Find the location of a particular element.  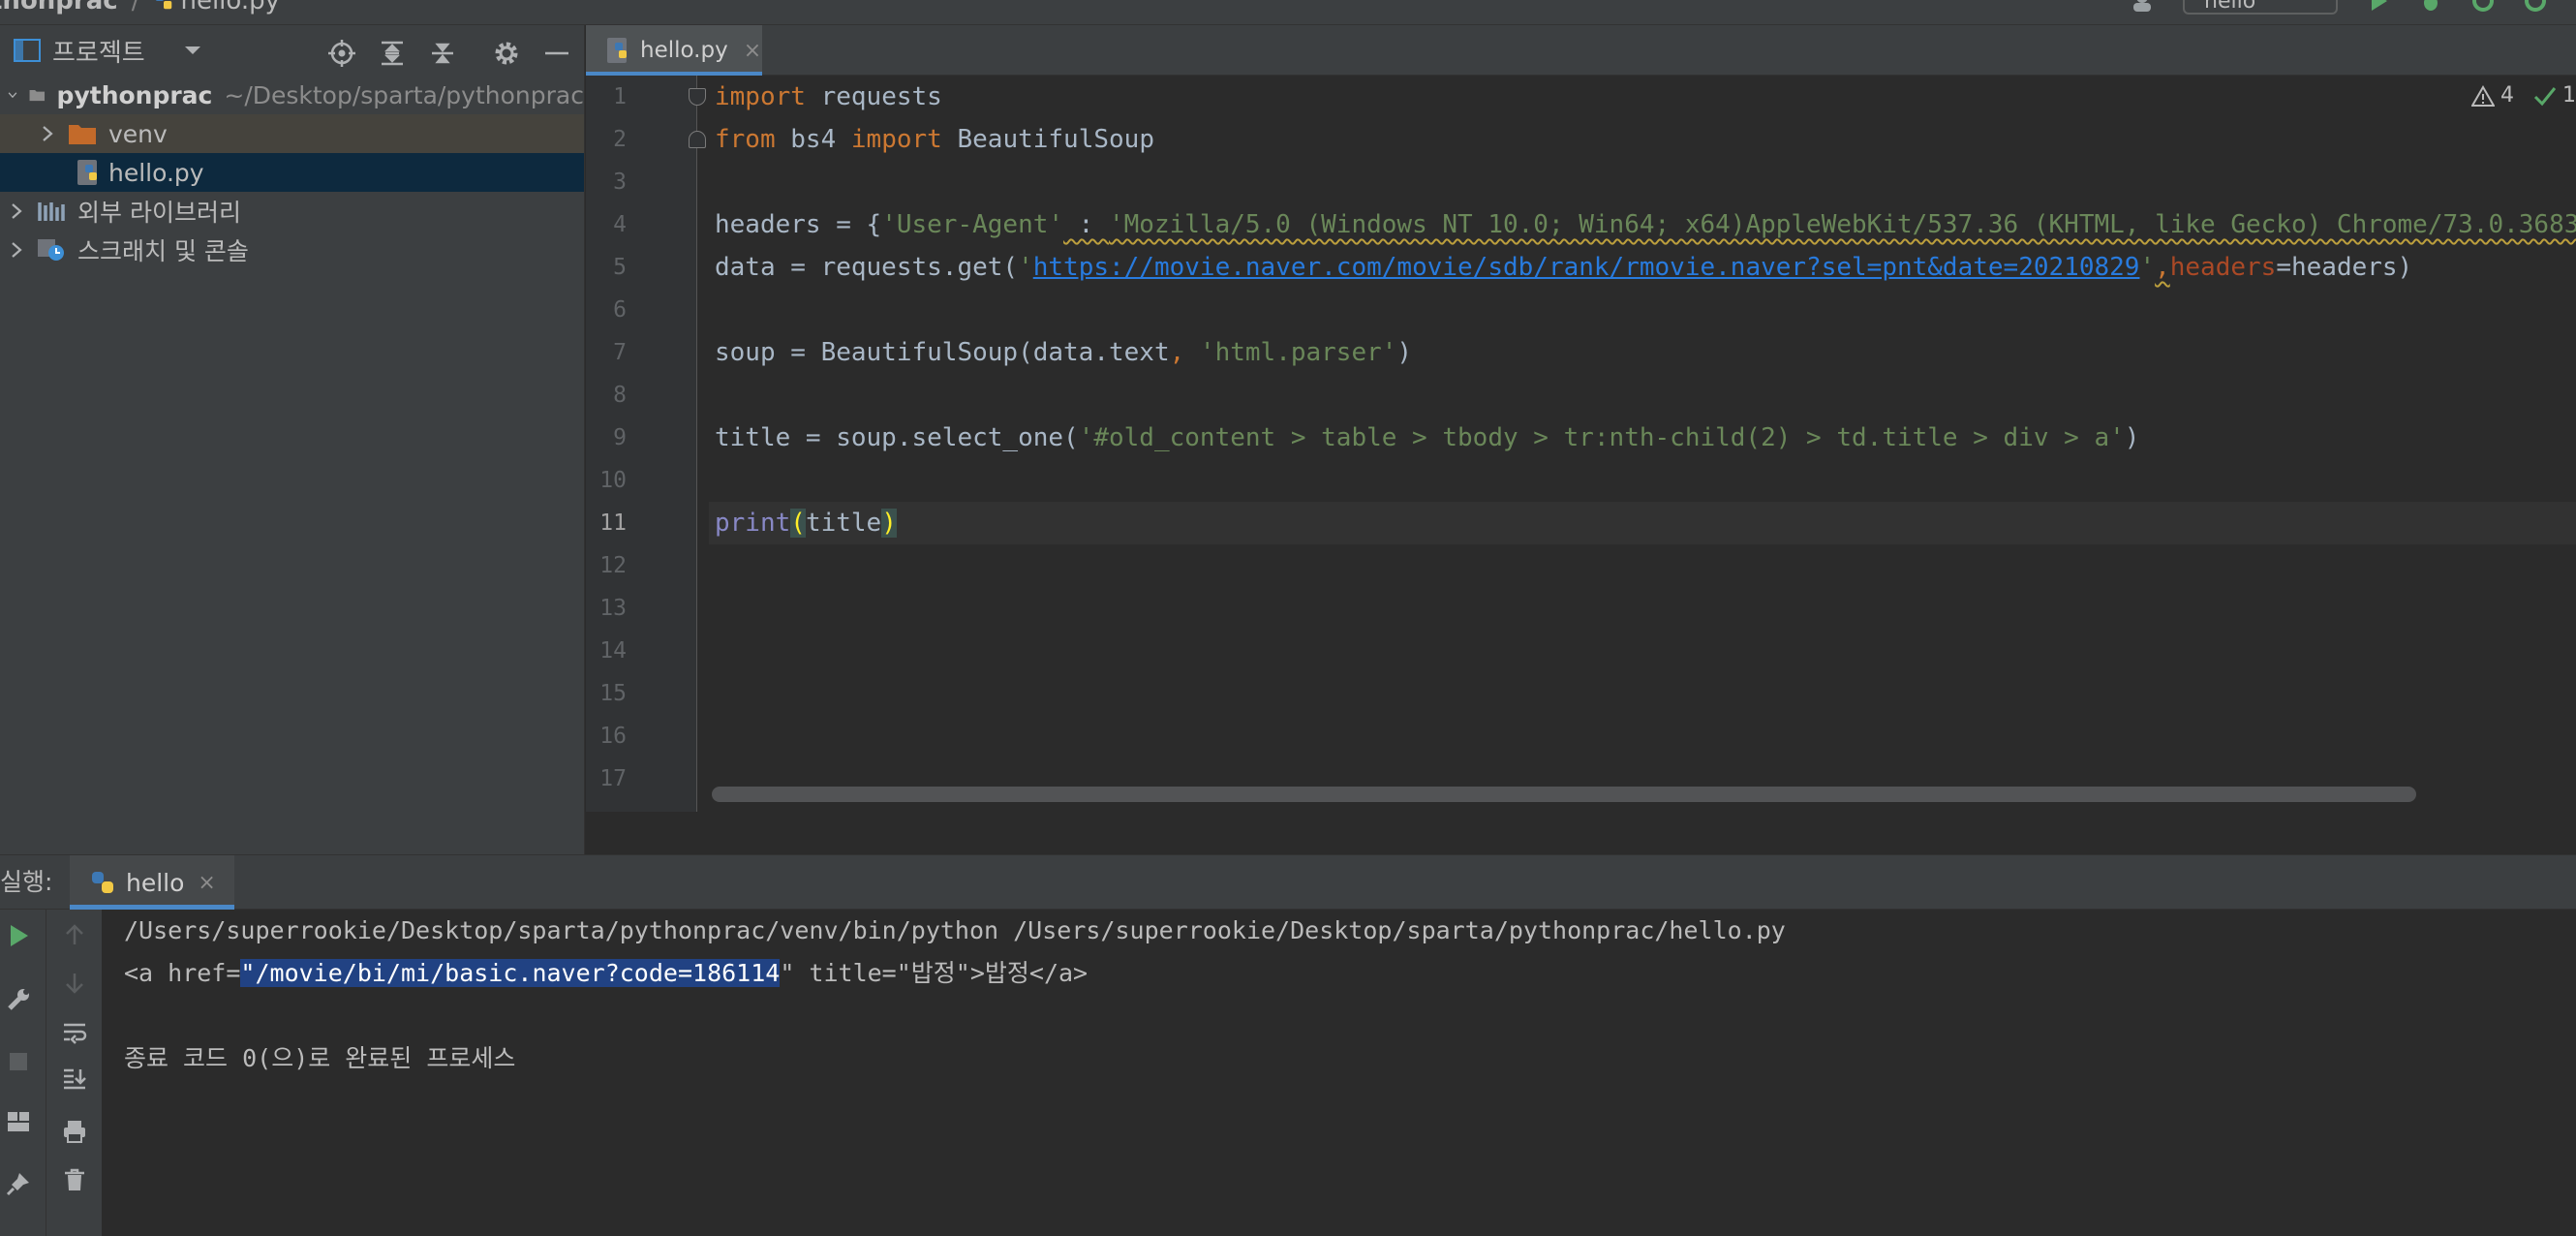

horizontal-scrollbar-thumb is located at coordinates (1564, 794).